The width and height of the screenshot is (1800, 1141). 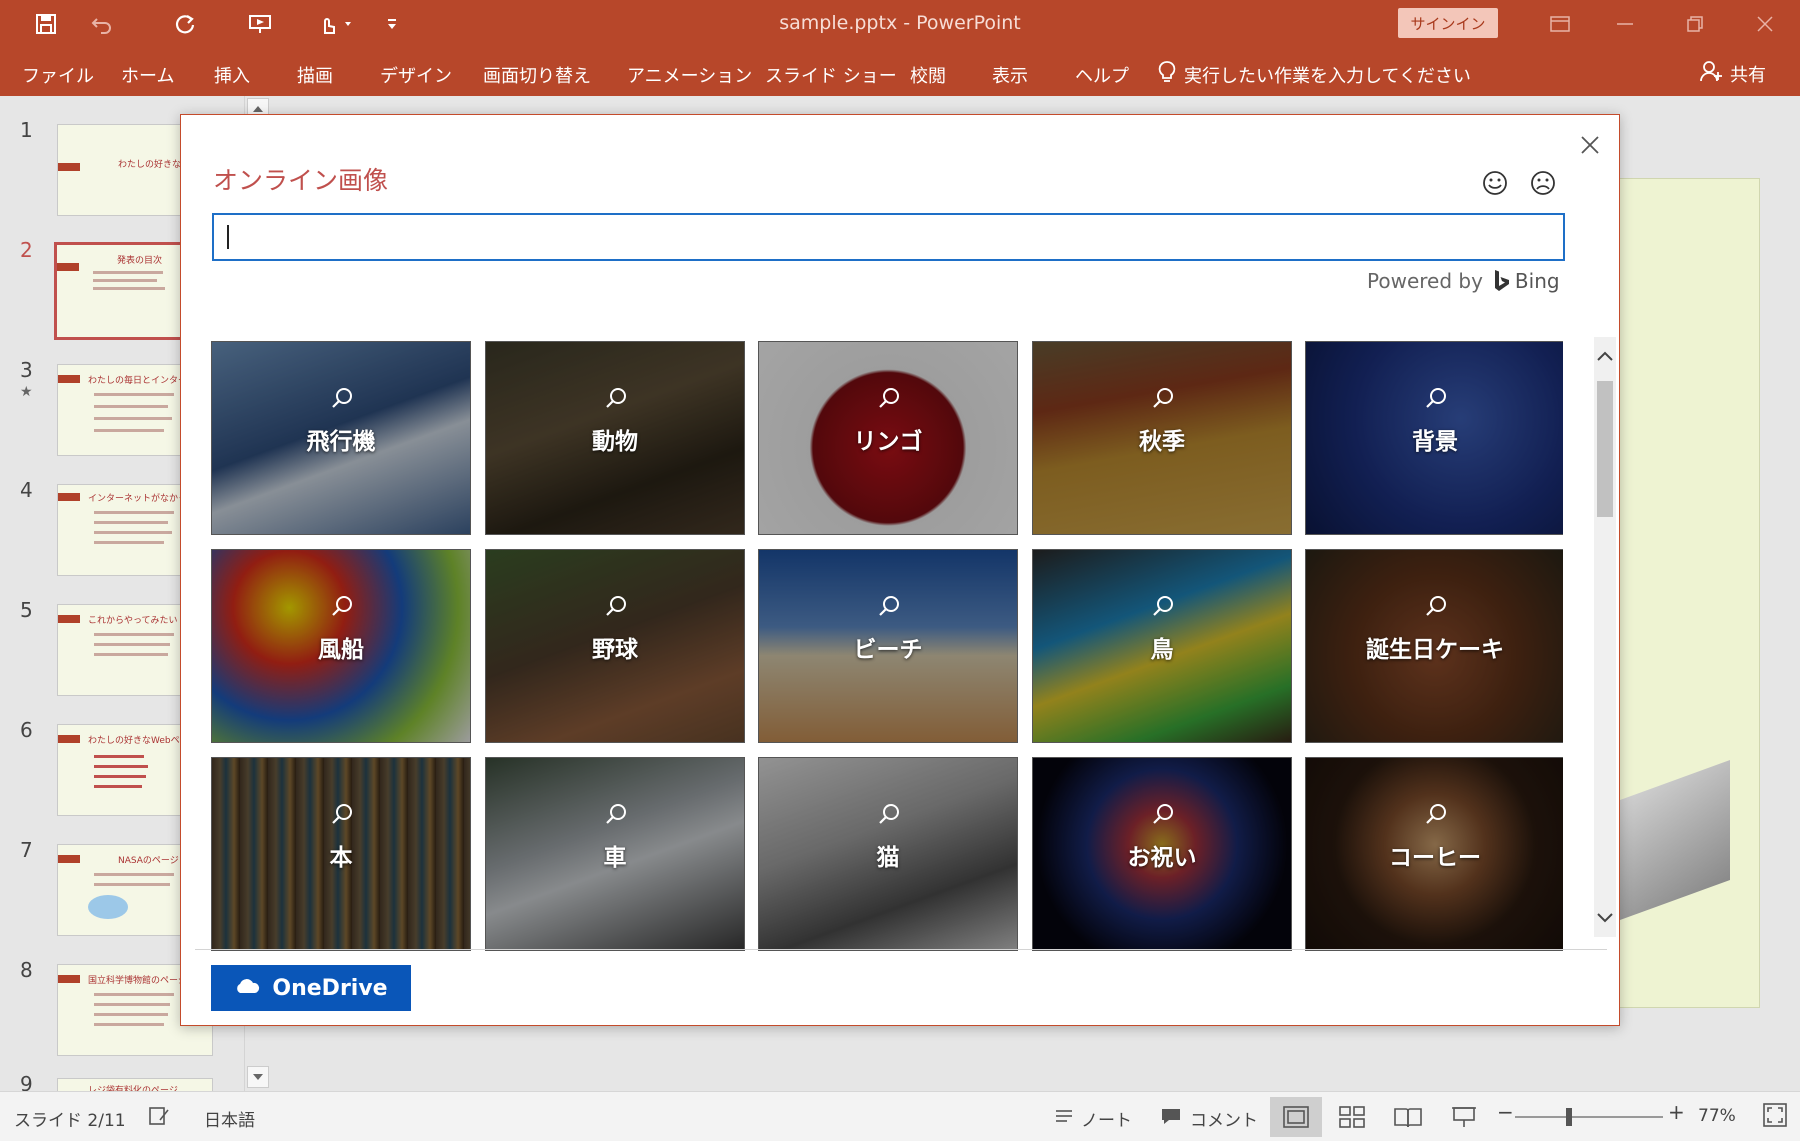 What do you see at coordinates (1352, 1117) in the screenshot?
I see `slide-sorter-icon` at bounding box center [1352, 1117].